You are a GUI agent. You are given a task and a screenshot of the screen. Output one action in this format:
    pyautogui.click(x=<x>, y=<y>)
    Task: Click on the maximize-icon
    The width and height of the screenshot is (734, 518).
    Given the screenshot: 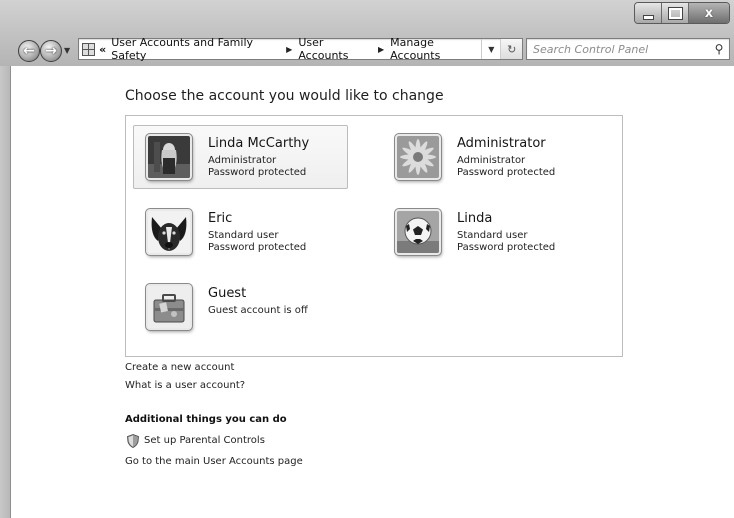 What is the action you would take?
    pyautogui.click(x=675, y=13)
    